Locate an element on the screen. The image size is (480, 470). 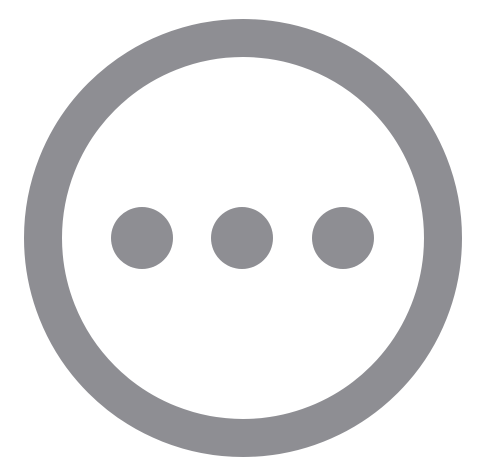
icon-dot-center is located at coordinates (242, 238).